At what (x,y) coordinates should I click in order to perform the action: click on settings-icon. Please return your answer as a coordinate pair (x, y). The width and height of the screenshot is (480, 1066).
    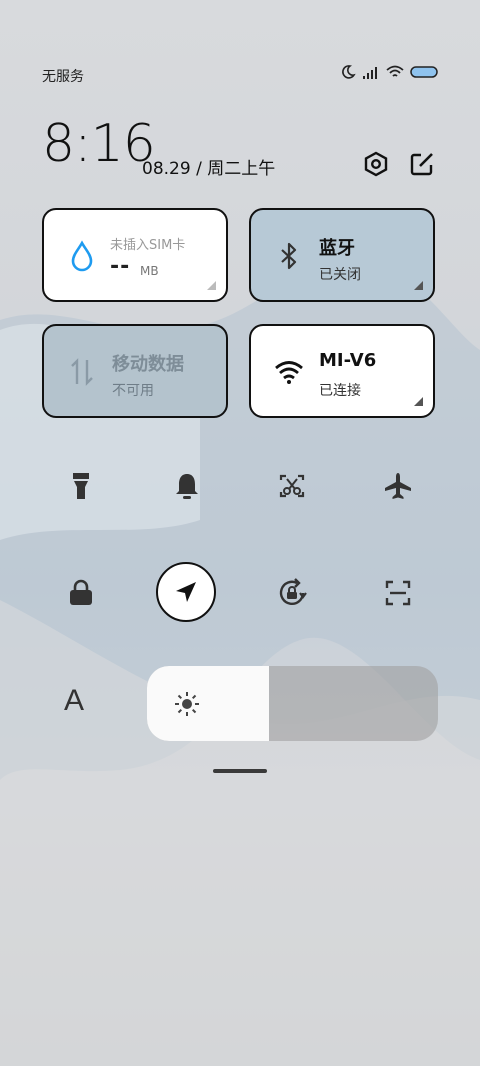
    Looking at the image, I should click on (376, 164).